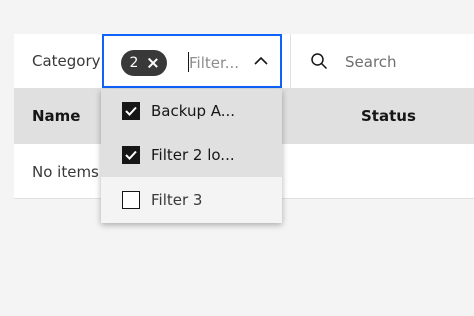 The image size is (474, 316). Describe the element at coordinates (131, 200) in the screenshot. I see `checkbox-unchecked-icon` at that location.